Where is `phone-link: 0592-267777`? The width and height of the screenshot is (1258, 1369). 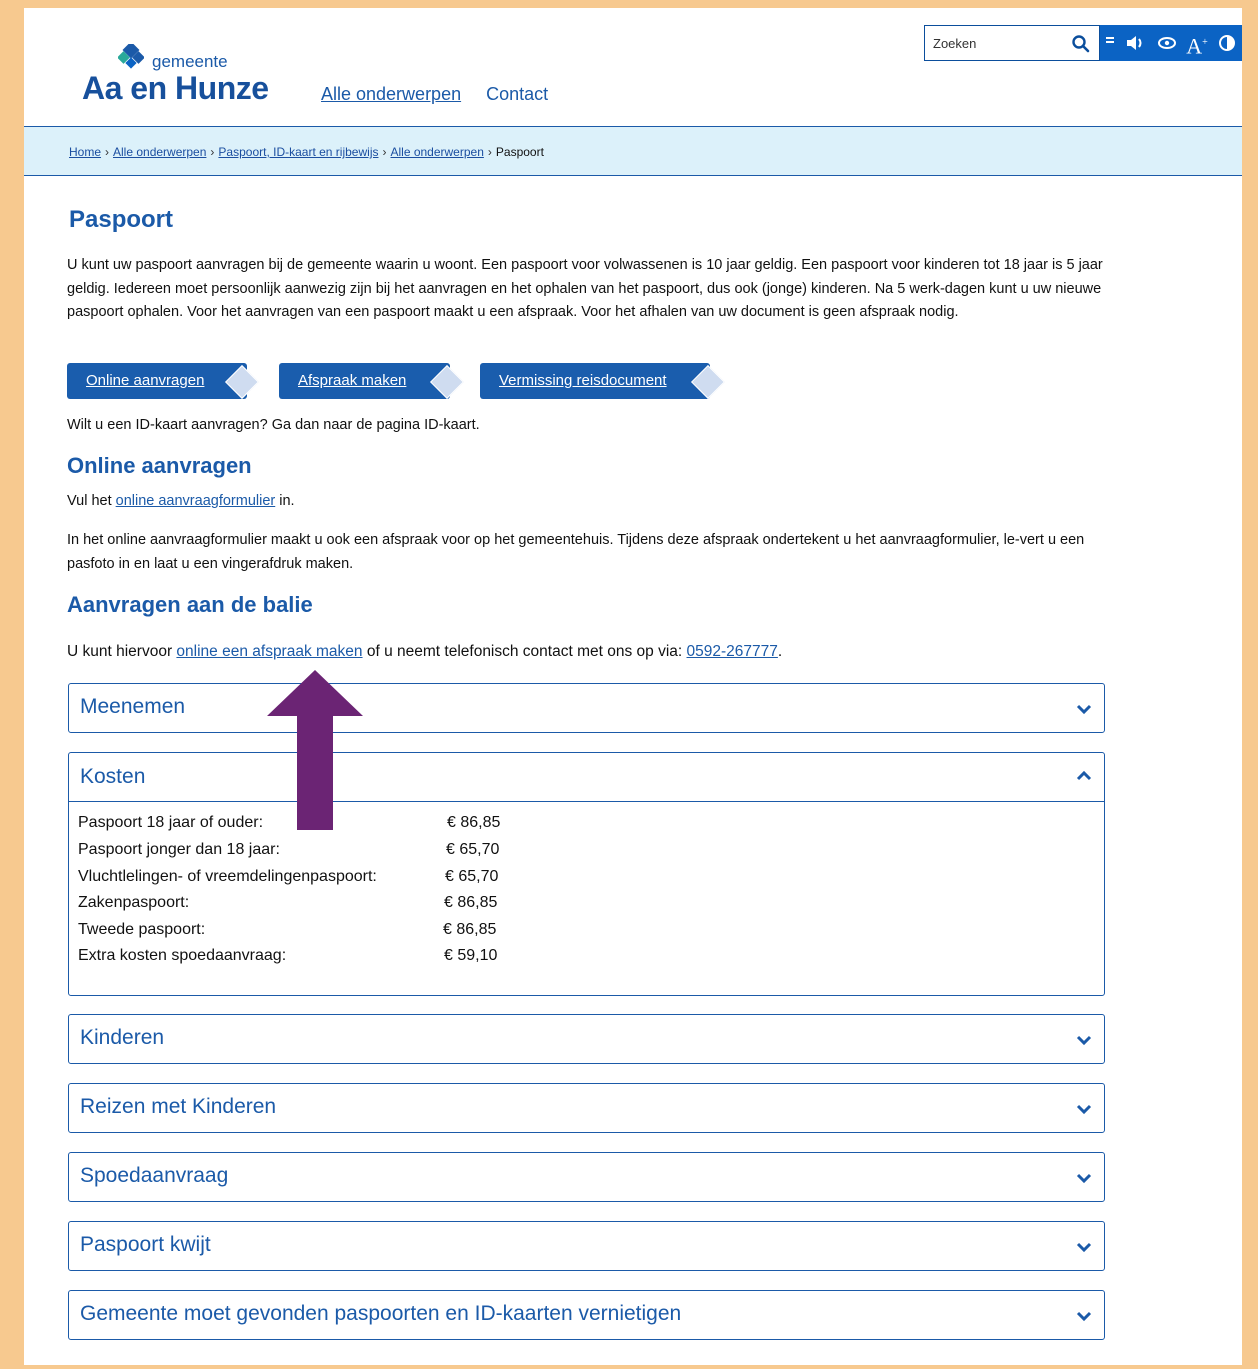
phone-link: 0592-267777 is located at coordinates (732, 651).